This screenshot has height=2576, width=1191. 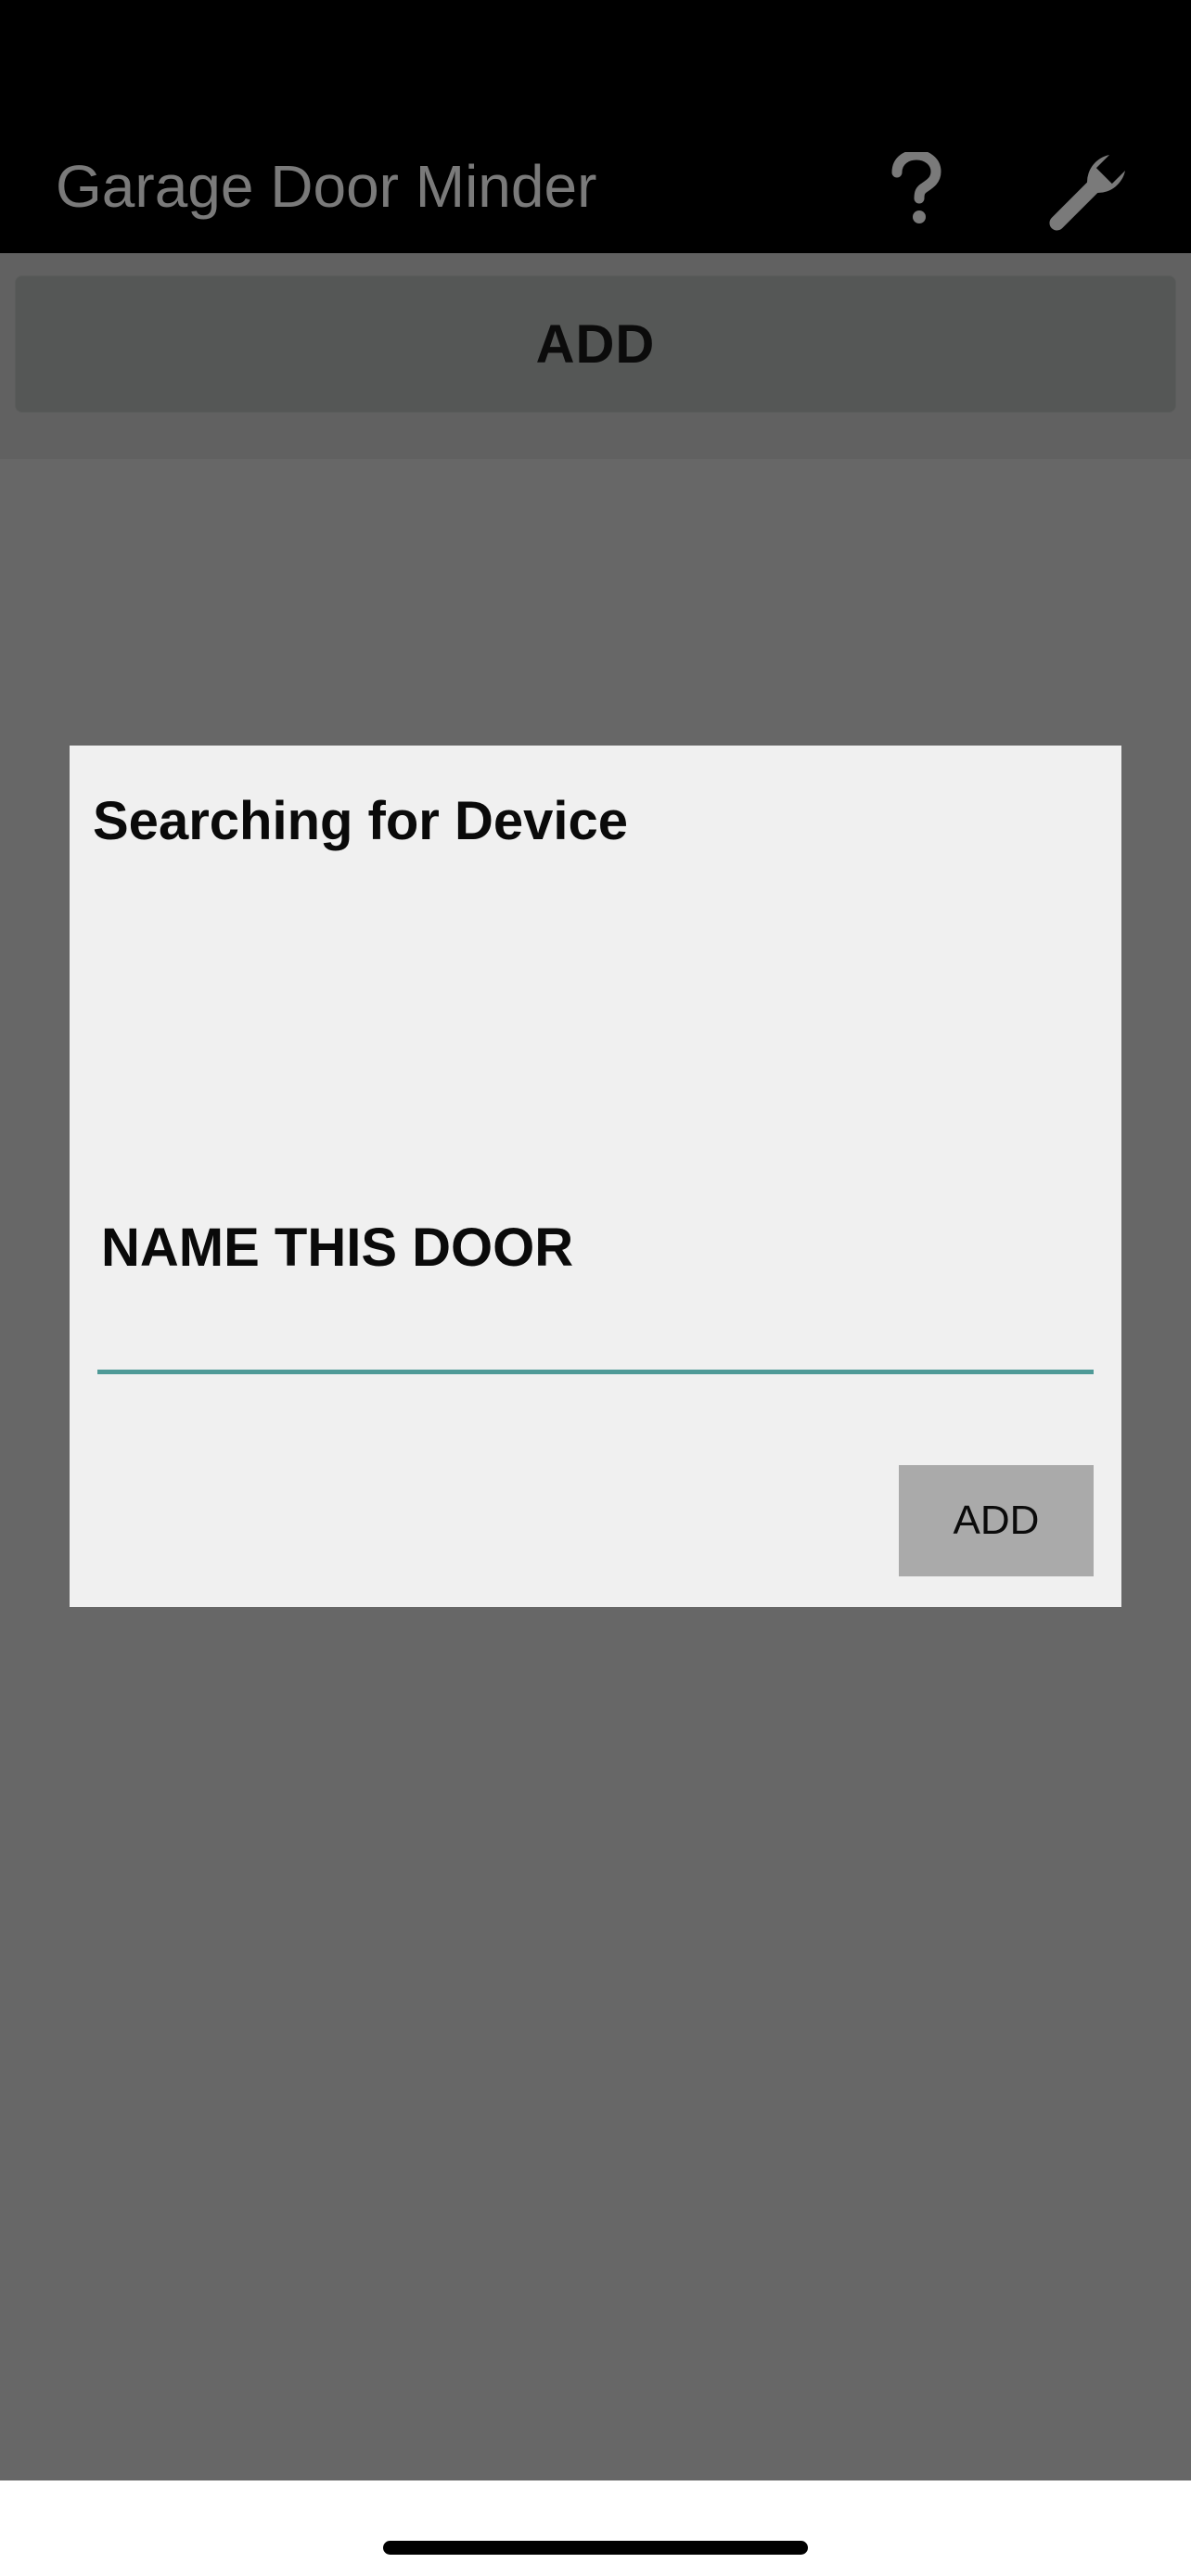 I want to click on wrench-icon, so click(x=1087, y=192).